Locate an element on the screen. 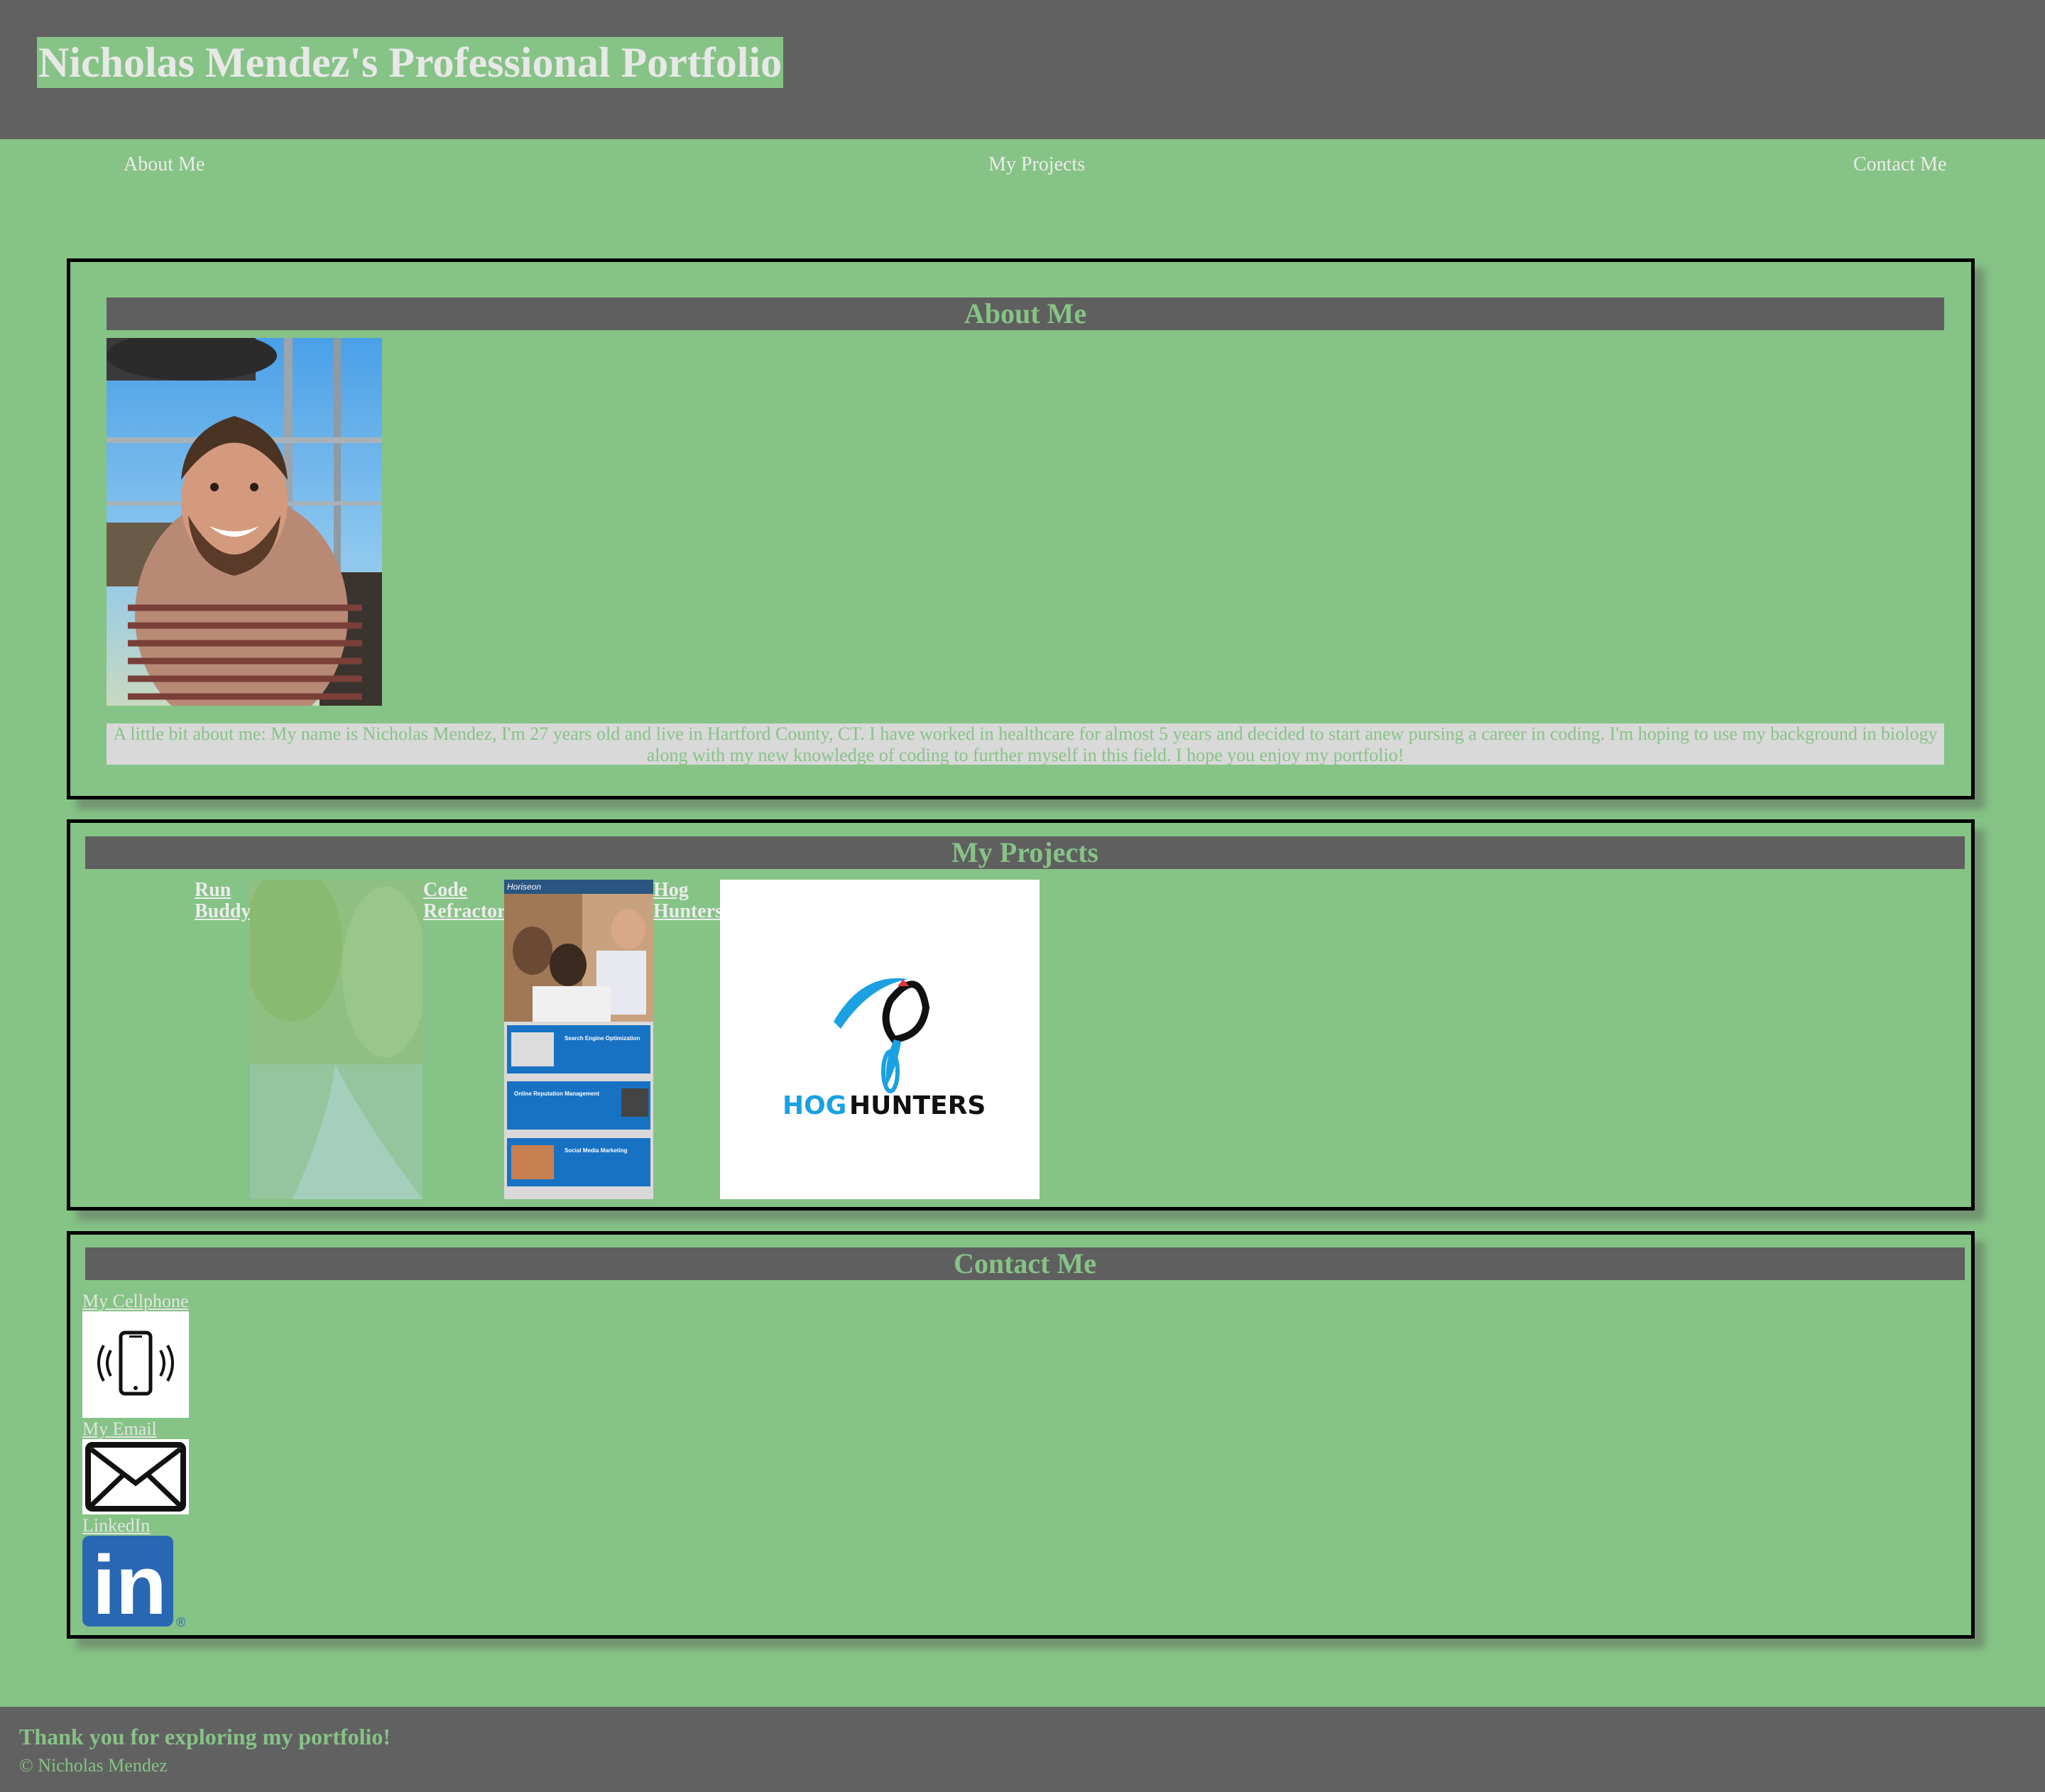 Image resolution: width=2045 pixels, height=1792 pixels. thumb-seo-text: Search Engine Optimization is located at coordinates (602, 1038).